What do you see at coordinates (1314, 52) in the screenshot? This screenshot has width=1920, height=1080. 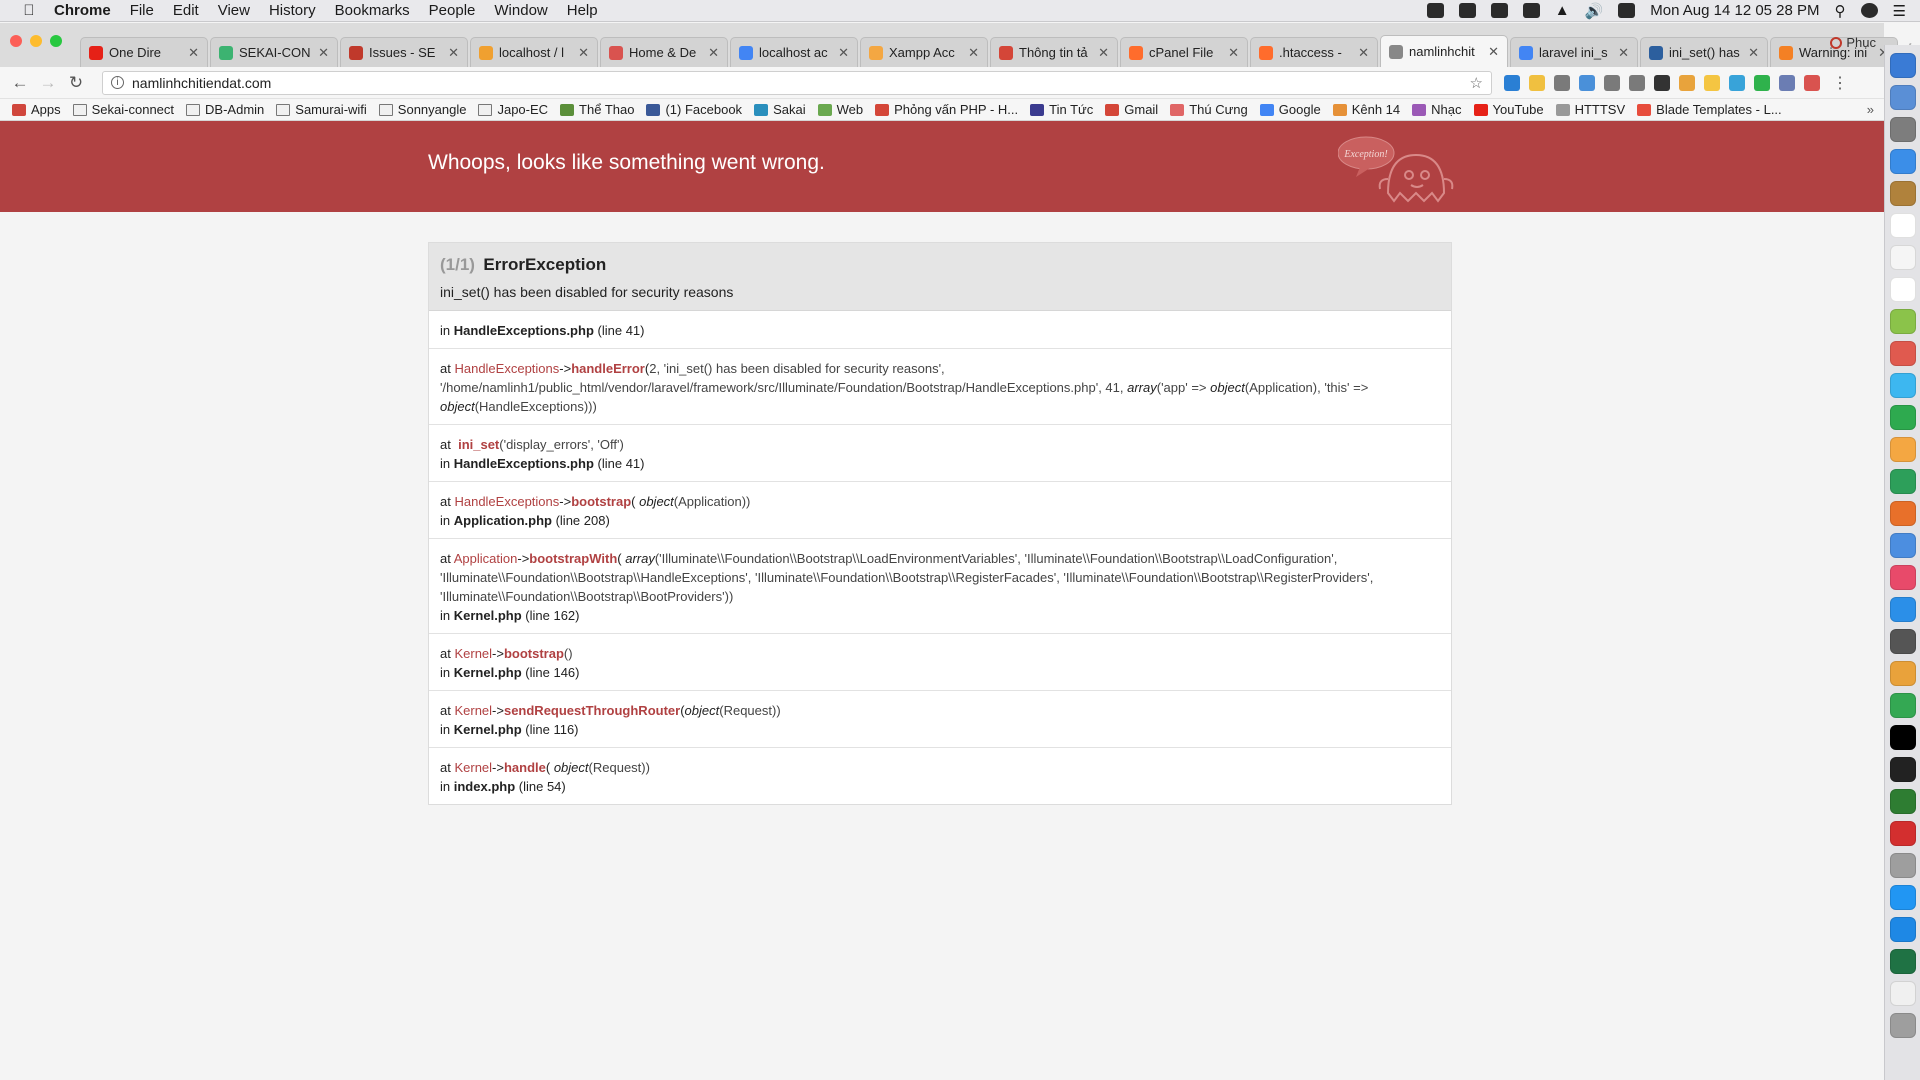 I see `browser-tab: .htaccess - ✕` at bounding box center [1314, 52].